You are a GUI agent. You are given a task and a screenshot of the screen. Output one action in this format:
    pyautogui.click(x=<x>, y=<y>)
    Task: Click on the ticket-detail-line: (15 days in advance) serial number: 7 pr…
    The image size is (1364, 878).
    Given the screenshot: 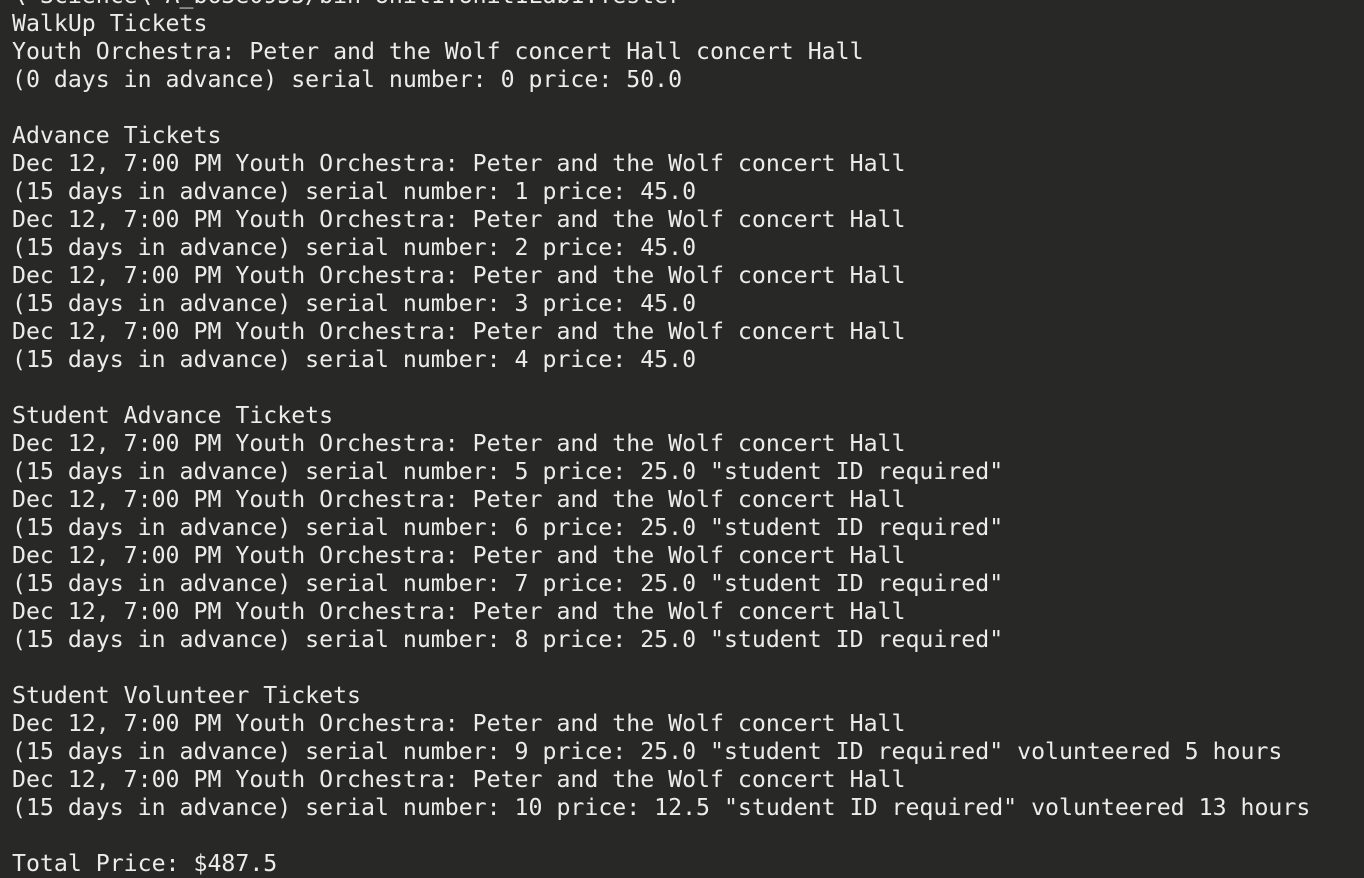 What is the action you would take?
    pyautogui.click(x=508, y=583)
    